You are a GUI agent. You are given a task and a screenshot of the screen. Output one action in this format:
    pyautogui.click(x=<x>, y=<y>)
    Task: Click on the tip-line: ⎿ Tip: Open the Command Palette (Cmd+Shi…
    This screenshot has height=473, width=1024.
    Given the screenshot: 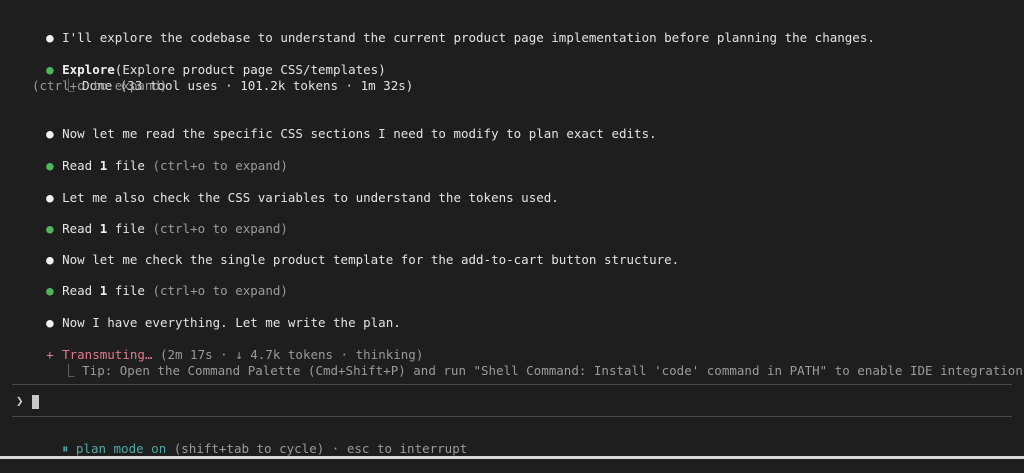 What is the action you would take?
    pyautogui.click(x=519, y=362)
    